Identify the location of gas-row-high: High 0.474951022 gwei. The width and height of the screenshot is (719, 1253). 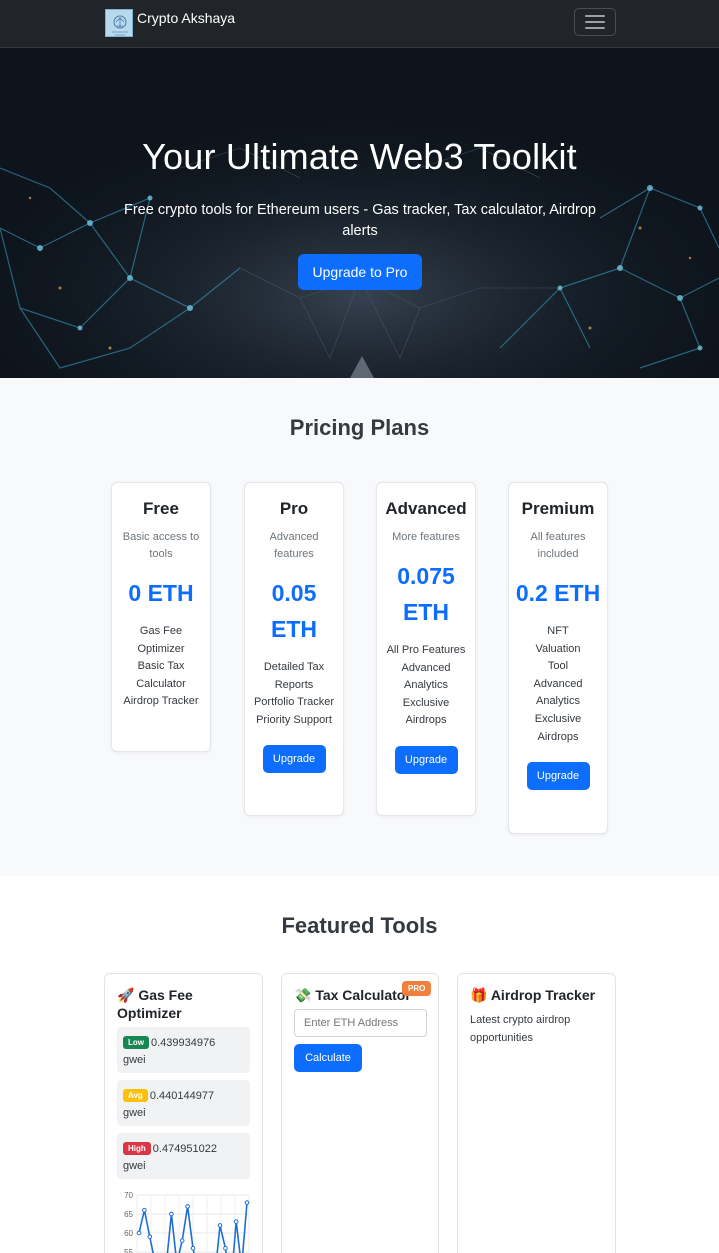
(183, 1156).